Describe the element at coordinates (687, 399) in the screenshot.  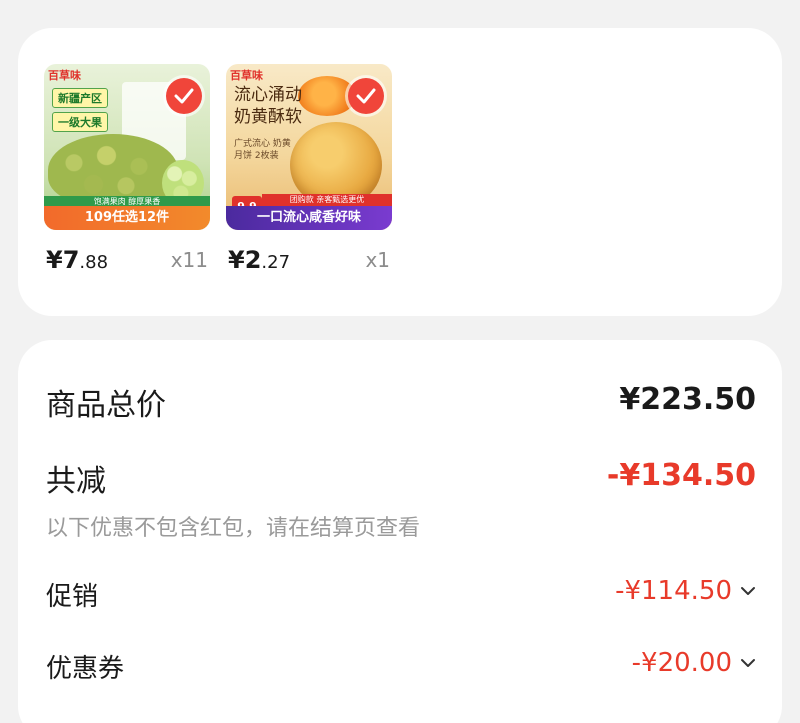
I see `total-price-value: ¥223.50` at that location.